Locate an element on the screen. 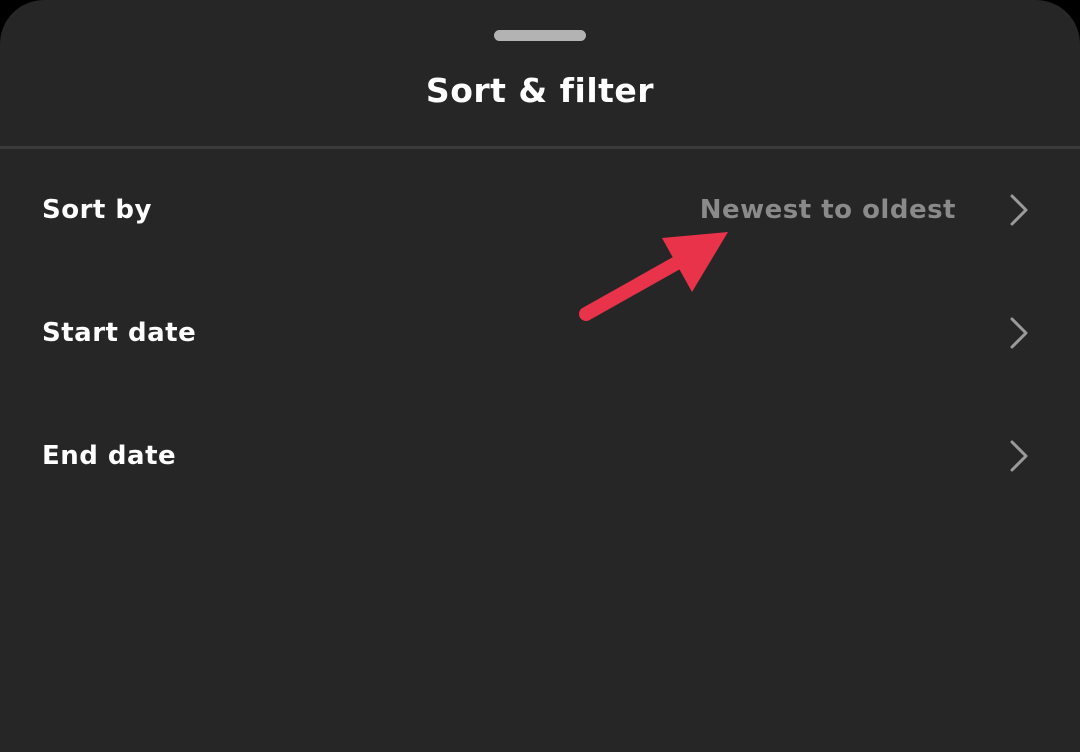  start-date-label: Start date is located at coordinates (119, 333).